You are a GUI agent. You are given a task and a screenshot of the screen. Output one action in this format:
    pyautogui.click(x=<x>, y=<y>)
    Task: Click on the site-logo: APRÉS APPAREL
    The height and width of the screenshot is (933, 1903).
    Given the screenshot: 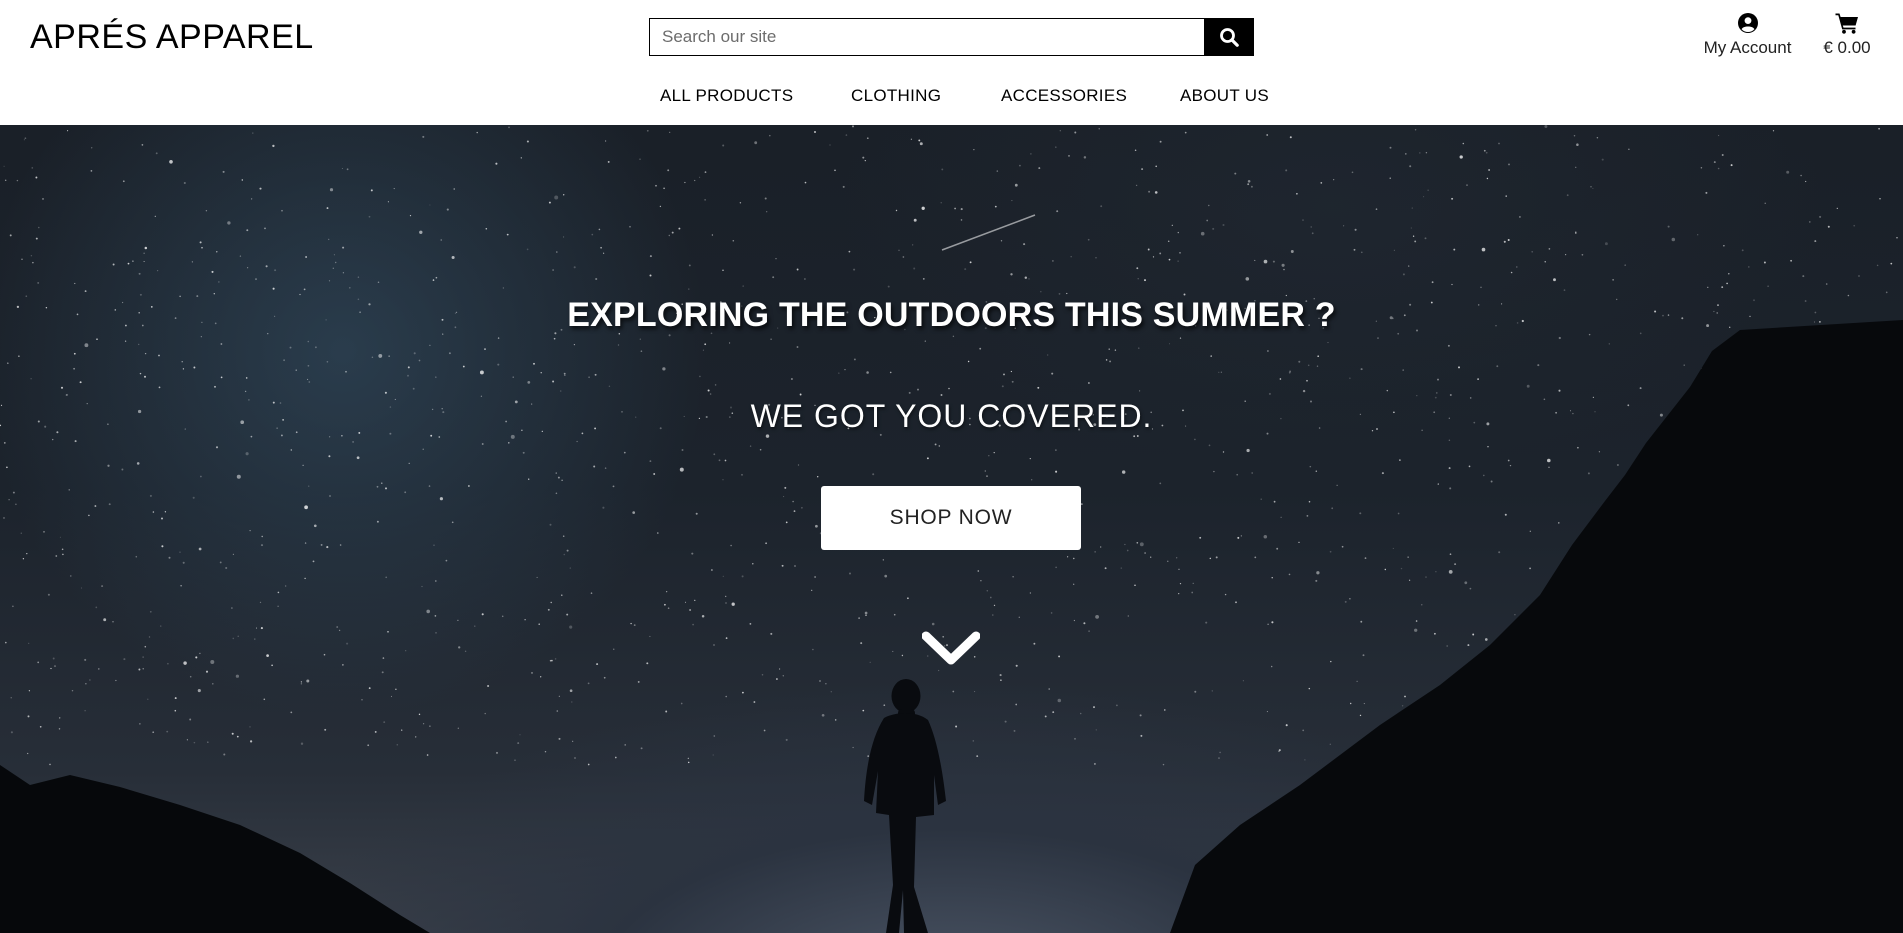 What is the action you would take?
    pyautogui.click(x=172, y=37)
    